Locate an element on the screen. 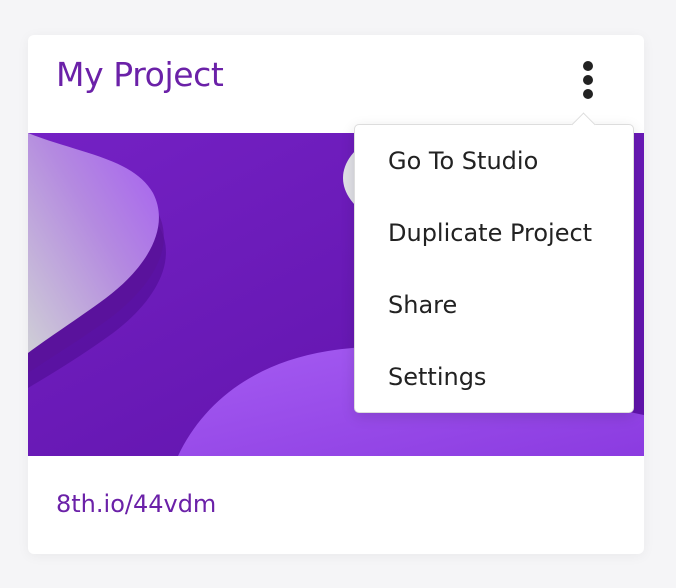 The width and height of the screenshot is (676, 588). menu-item-duplicate-project: Duplicate Project is located at coordinates (494, 233).